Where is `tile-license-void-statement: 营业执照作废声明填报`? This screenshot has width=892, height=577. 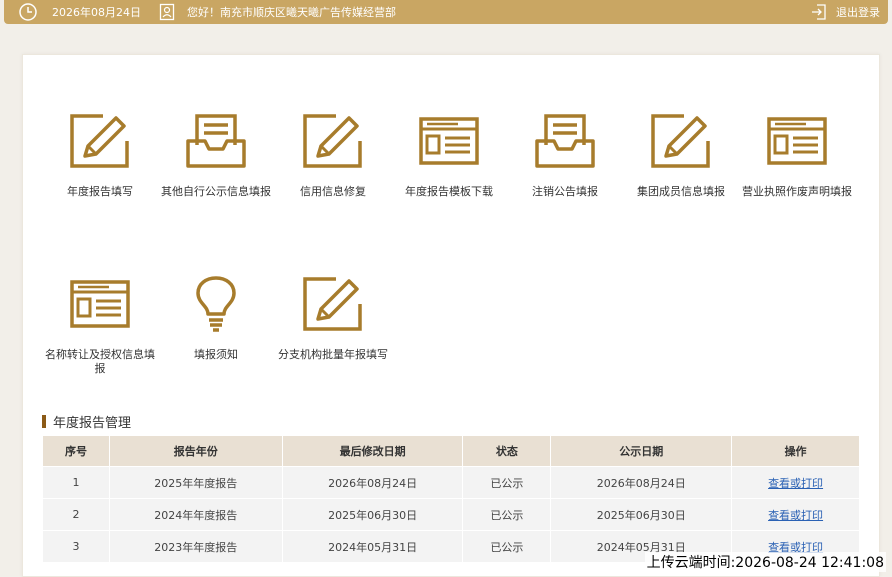 tile-license-void-statement: 营业执照作废声明填报 is located at coordinates (797, 156).